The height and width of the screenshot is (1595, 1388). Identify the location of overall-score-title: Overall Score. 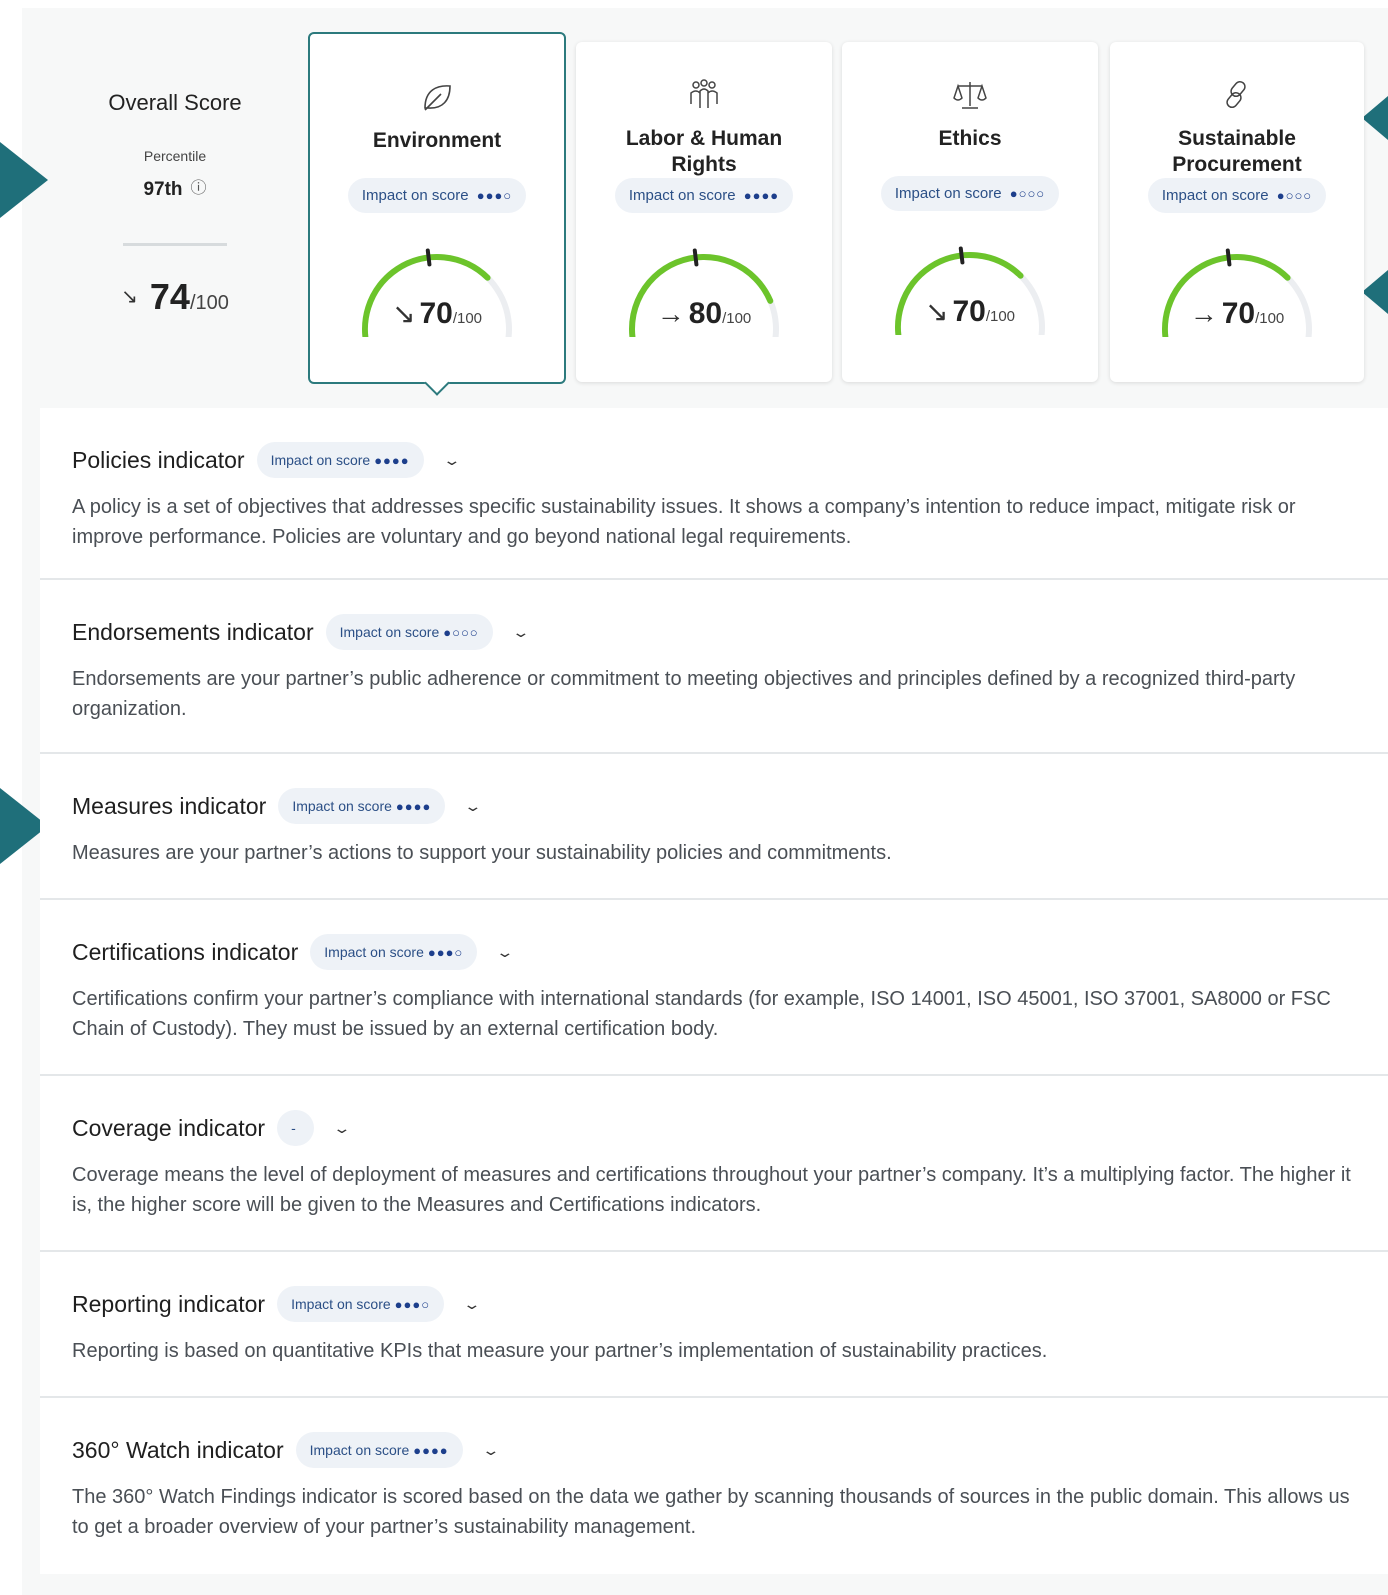
(175, 102).